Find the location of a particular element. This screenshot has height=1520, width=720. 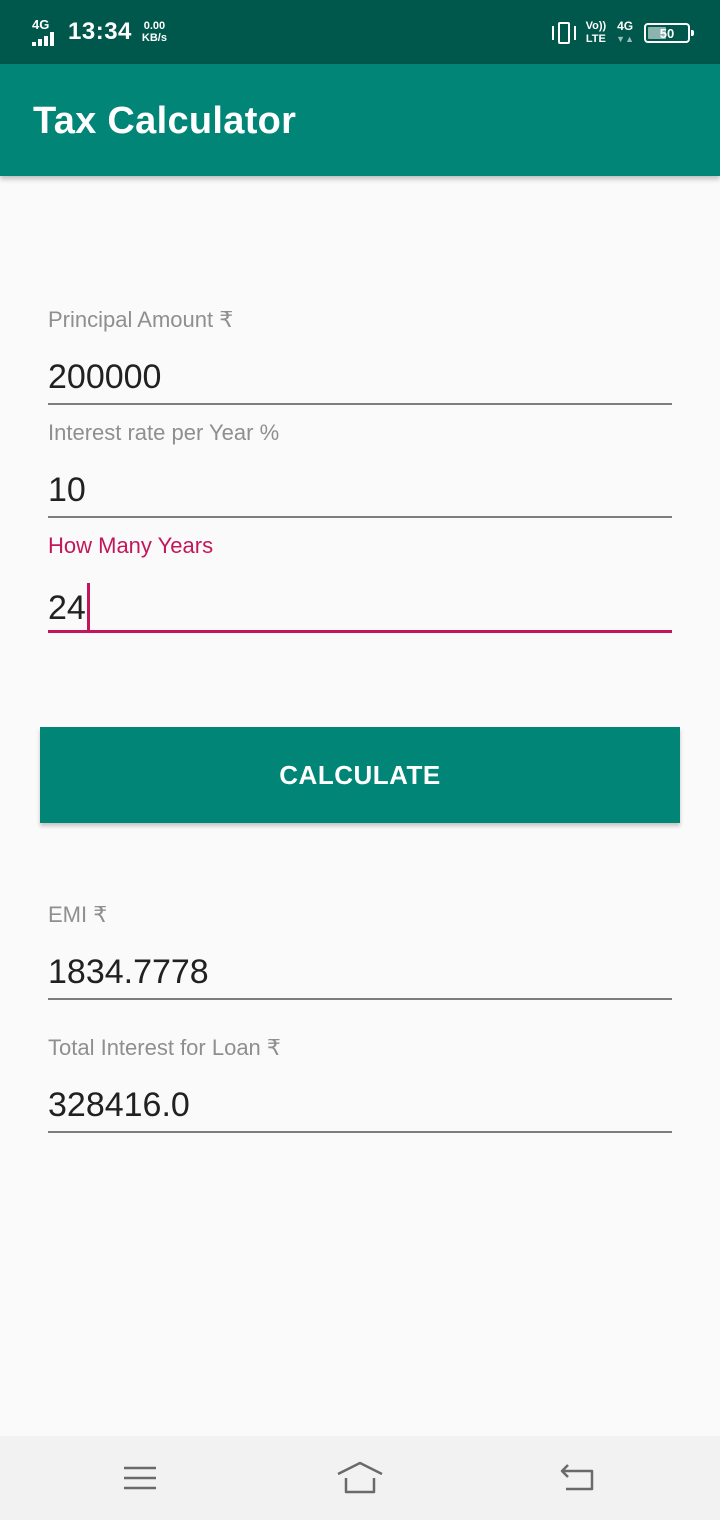

volte-icon: Vo)) LTE is located at coordinates (596, 33).